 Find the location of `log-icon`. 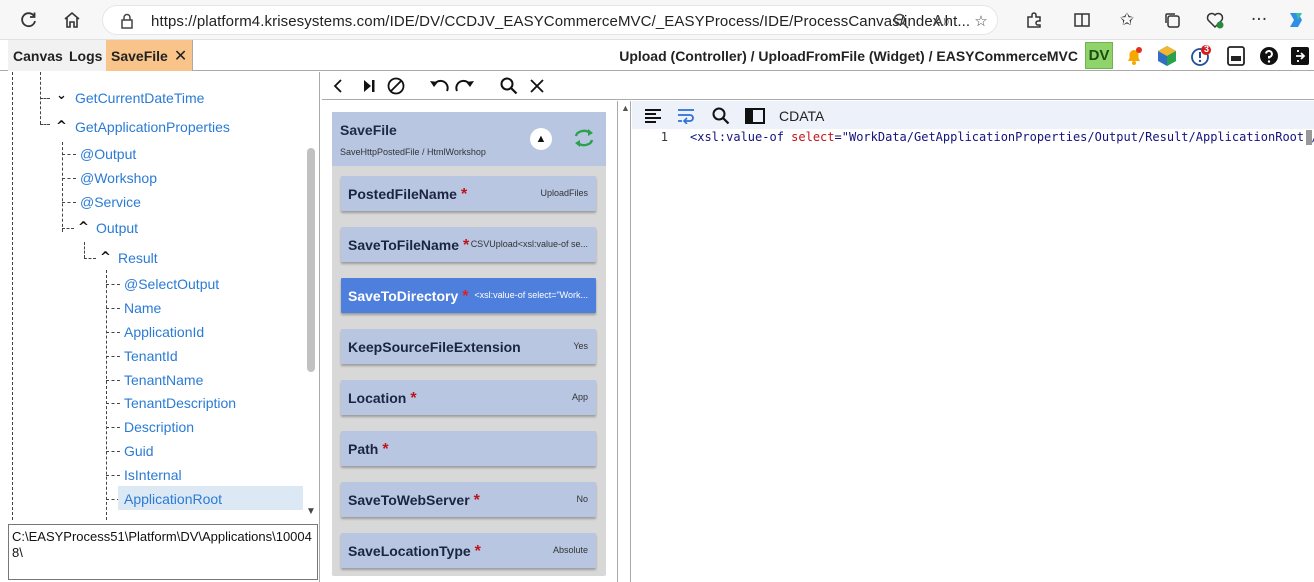

log-icon is located at coordinates (1236, 55).